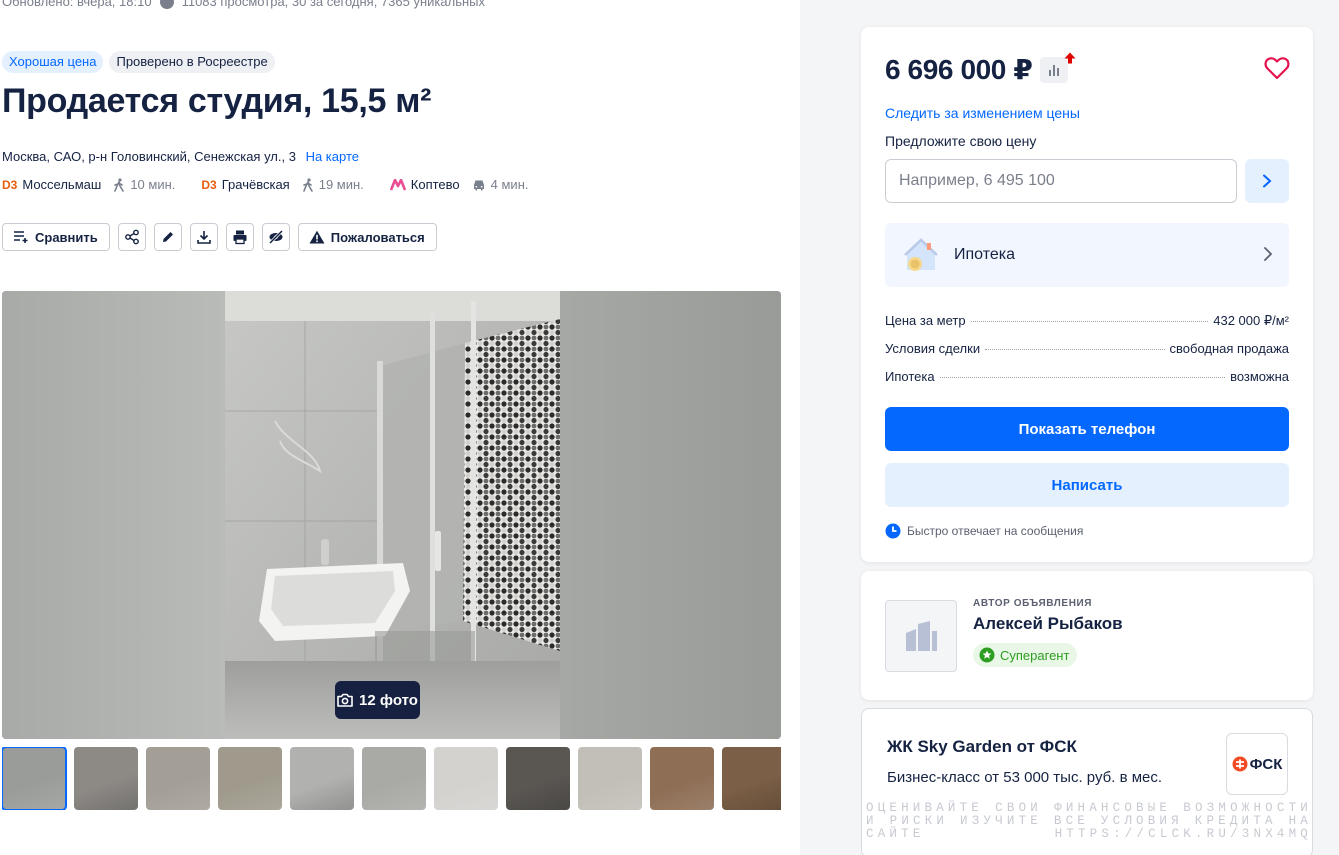 This screenshot has width=1339, height=855. I want to click on edit-button, so click(167, 237).